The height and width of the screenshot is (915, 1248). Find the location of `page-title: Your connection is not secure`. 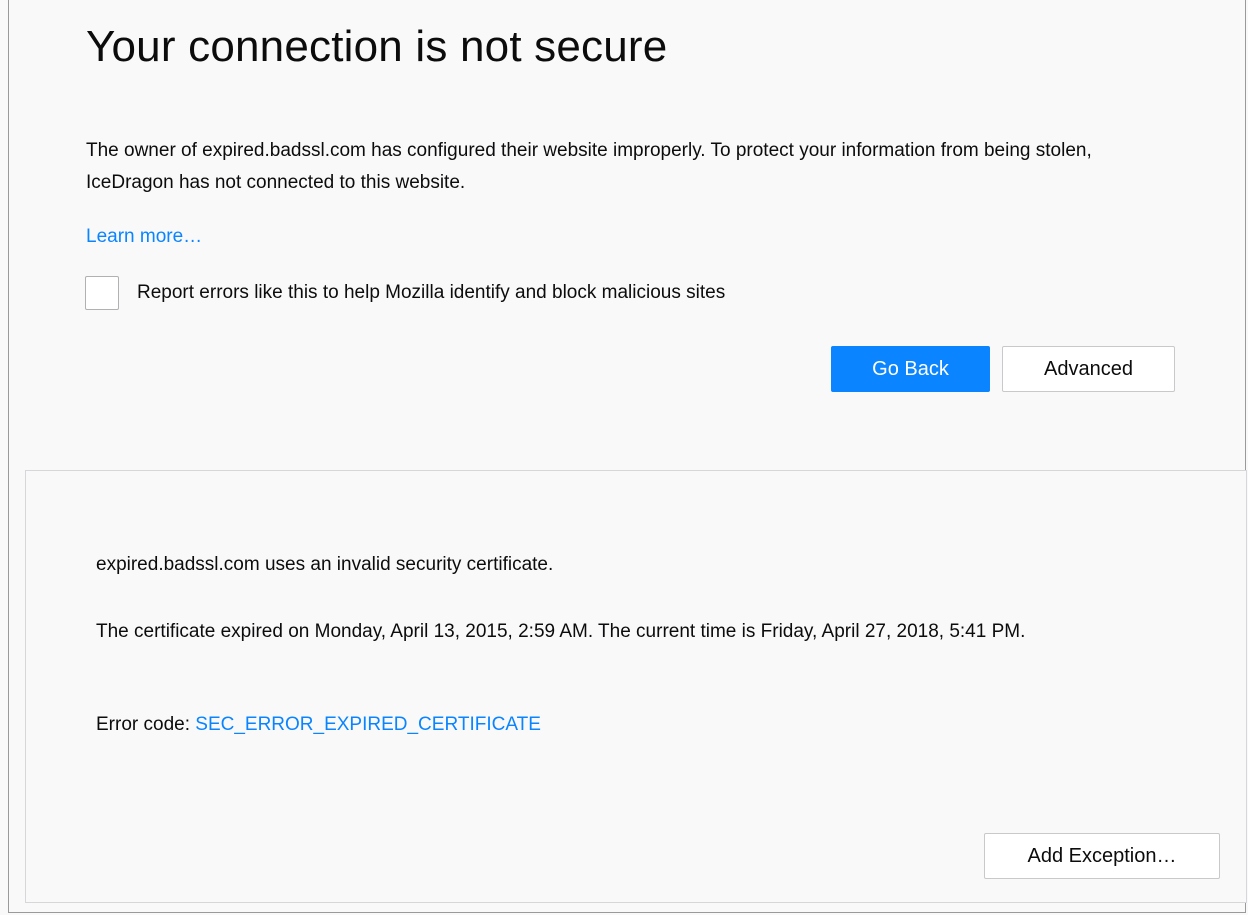

page-title: Your connection is not secure is located at coordinates (377, 46).